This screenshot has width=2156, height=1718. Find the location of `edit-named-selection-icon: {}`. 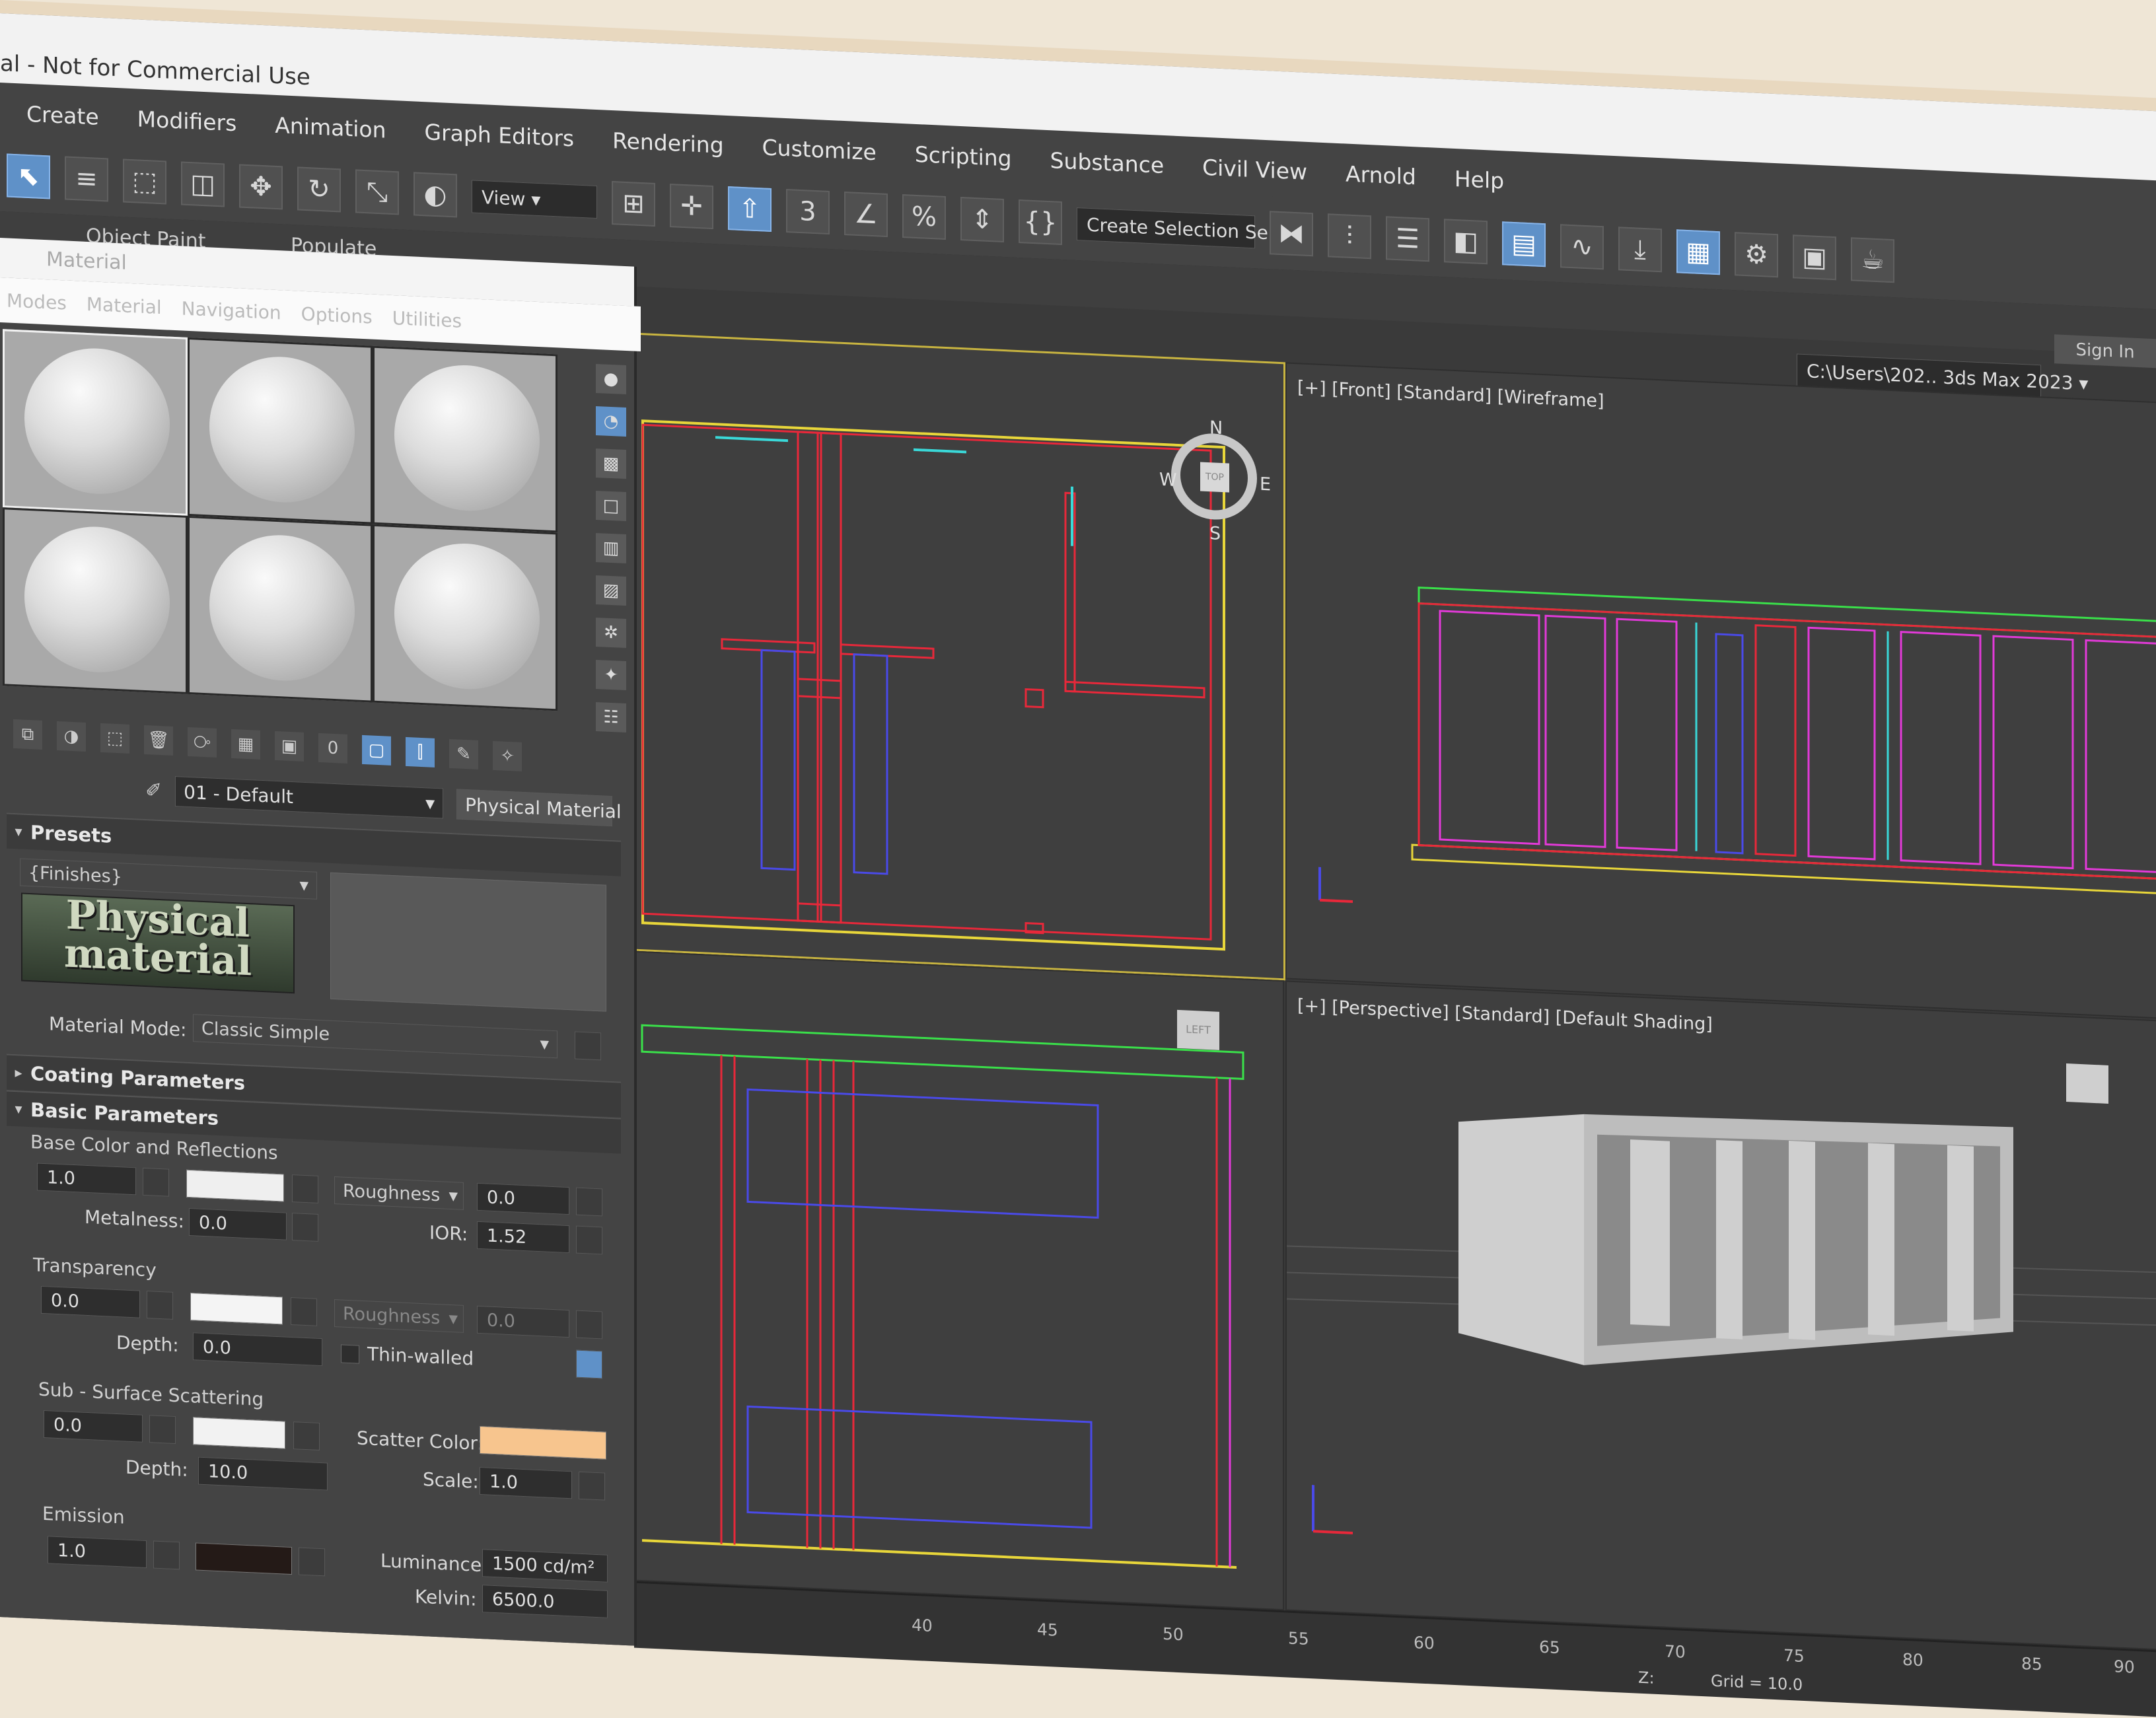

edit-named-selection-icon: {} is located at coordinates (1040, 222).